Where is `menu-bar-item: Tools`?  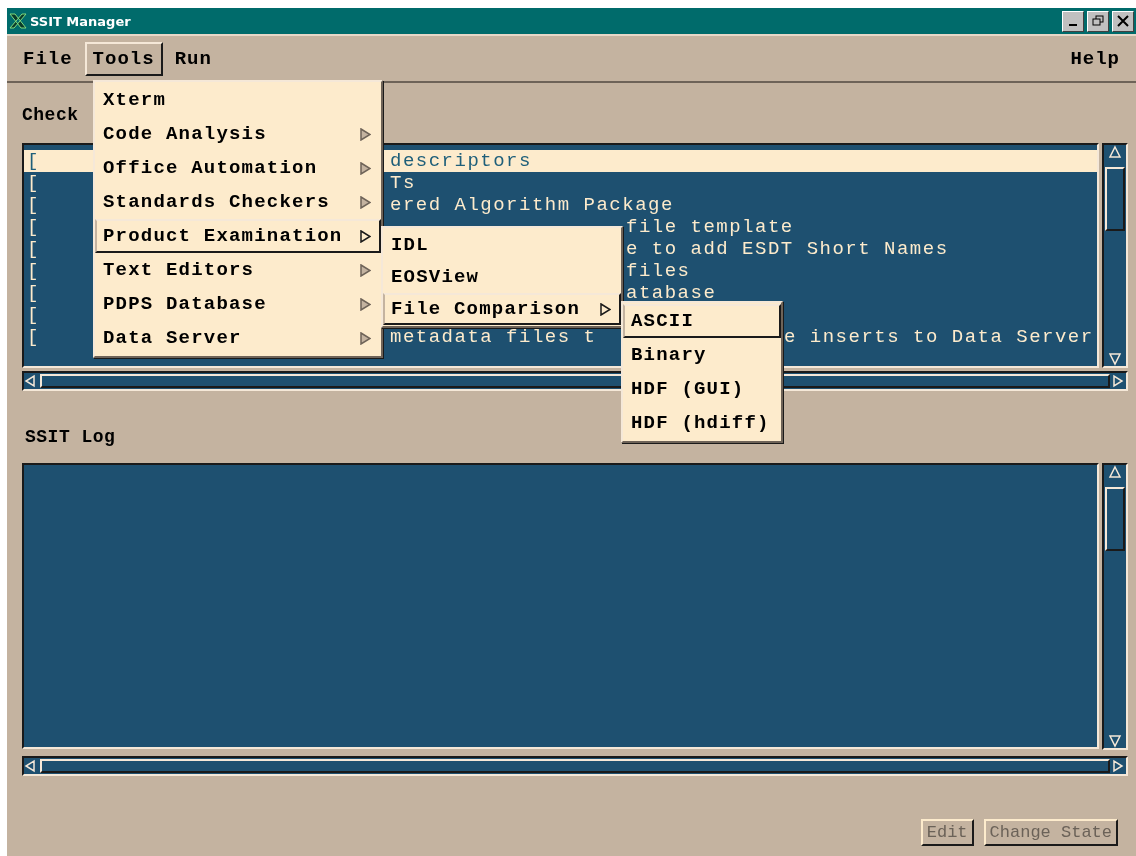 menu-bar-item: Tools is located at coordinates (123, 58).